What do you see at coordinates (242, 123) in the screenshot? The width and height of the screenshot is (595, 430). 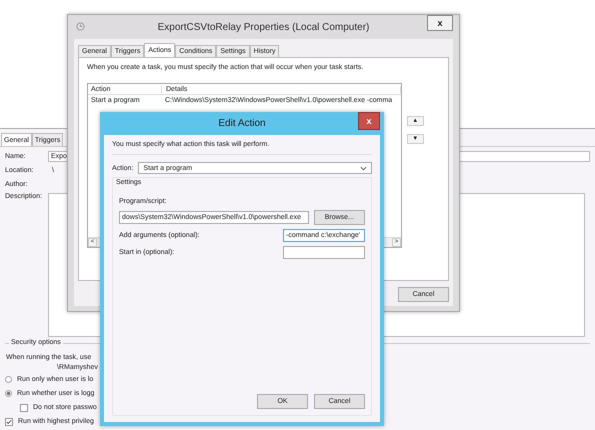 I see `dialog-title: Edit Action` at bounding box center [242, 123].